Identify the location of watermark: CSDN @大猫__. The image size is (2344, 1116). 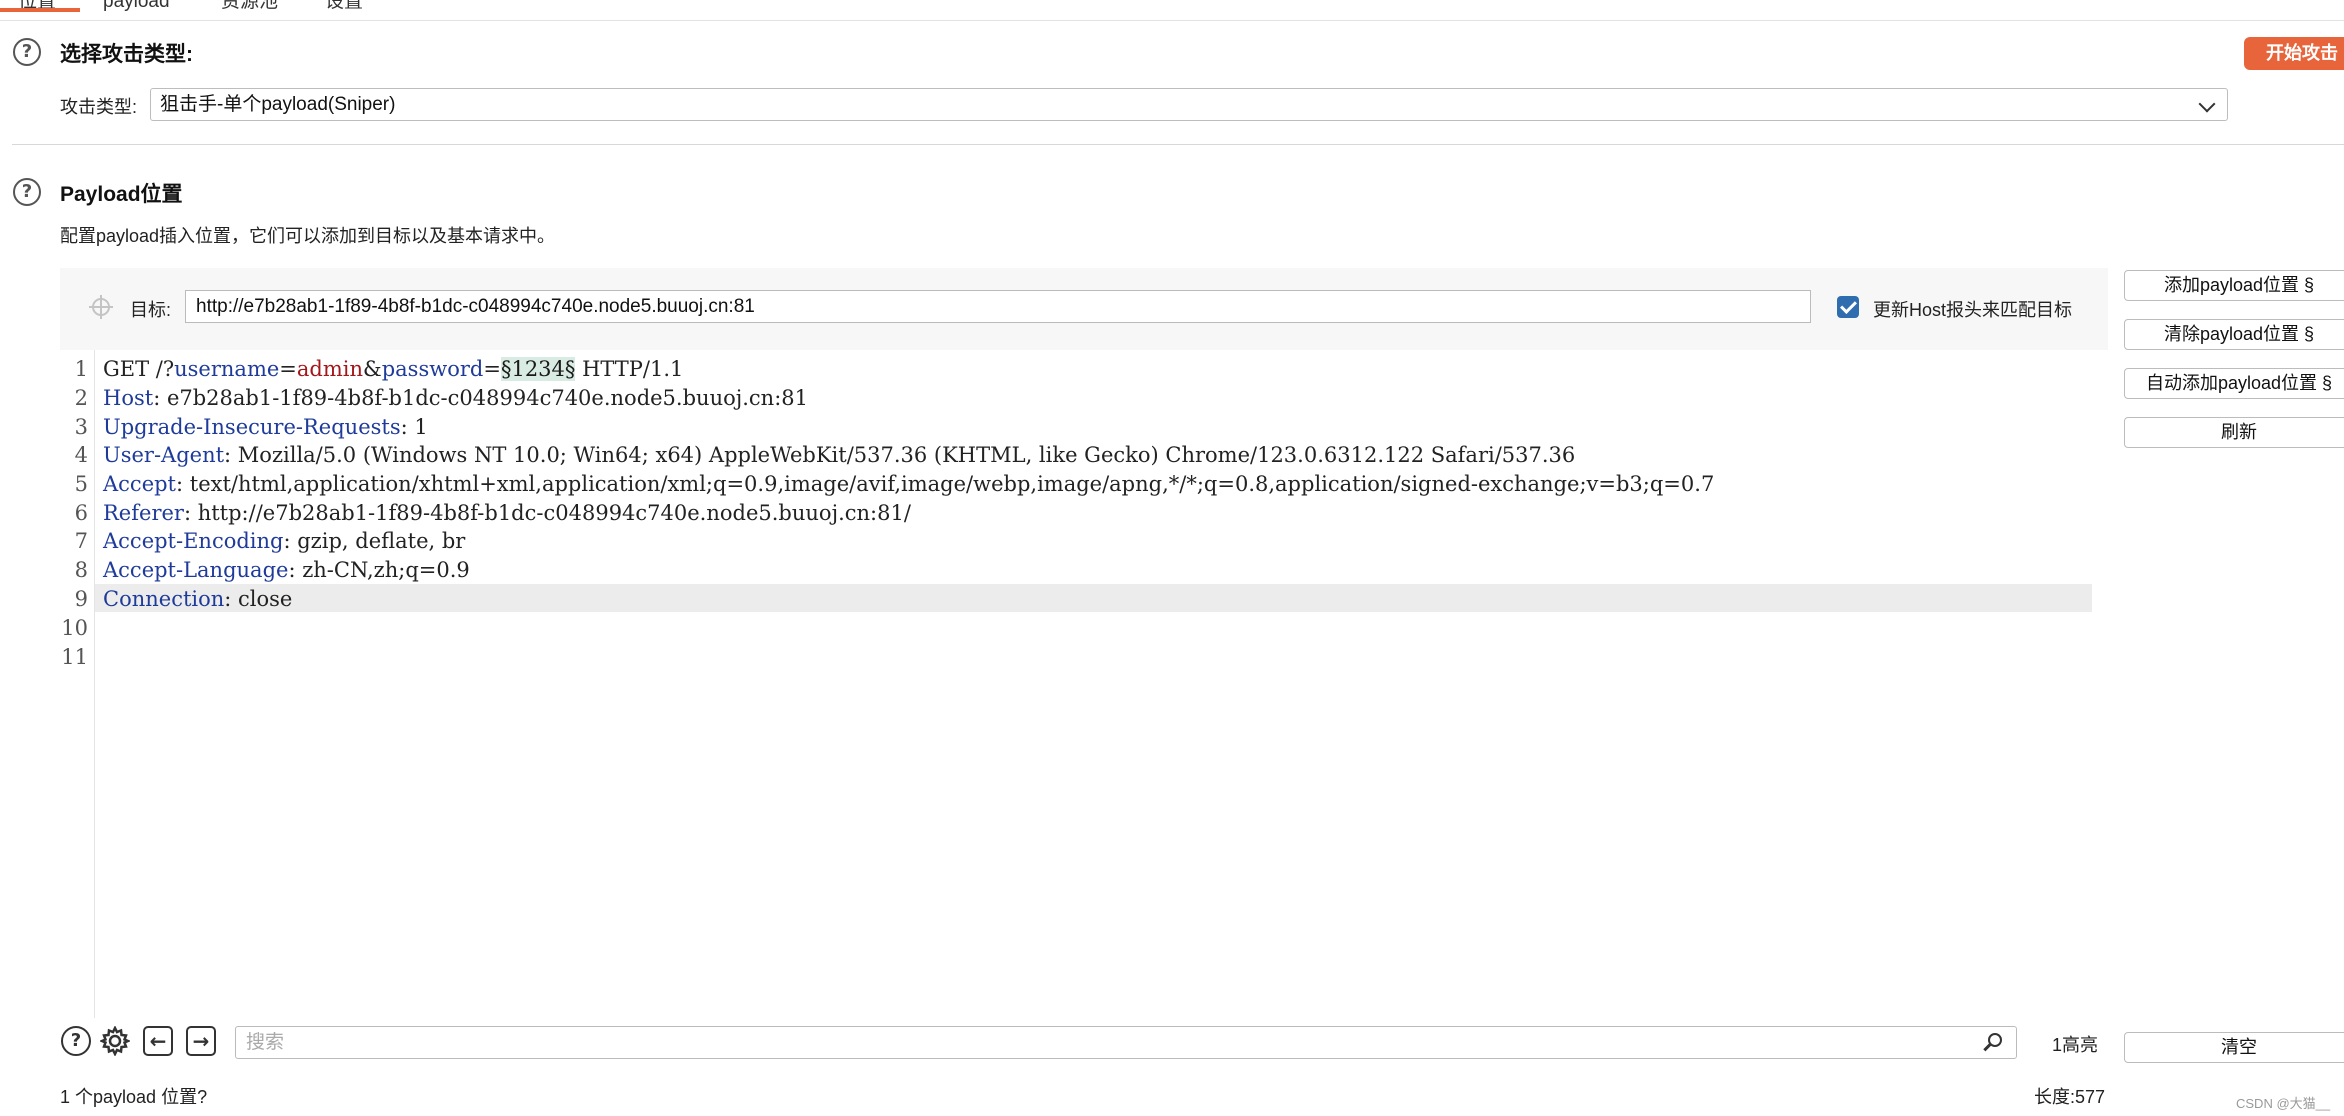
(2283, 1103).